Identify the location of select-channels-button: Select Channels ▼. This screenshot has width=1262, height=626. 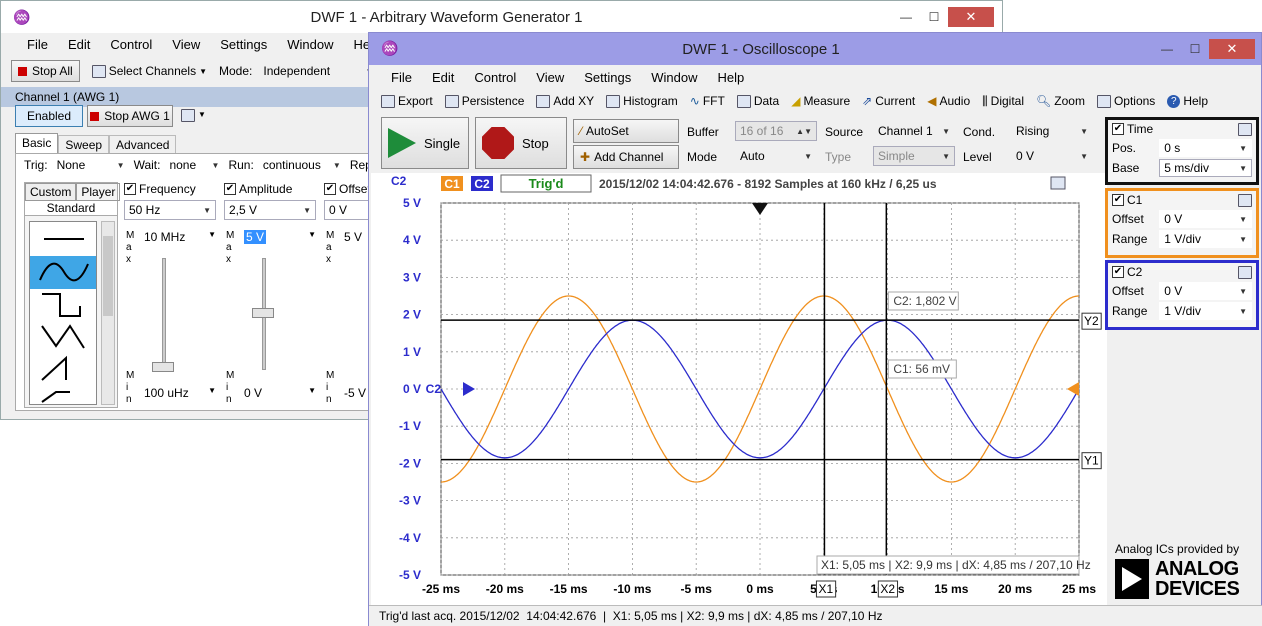
(149, 71).